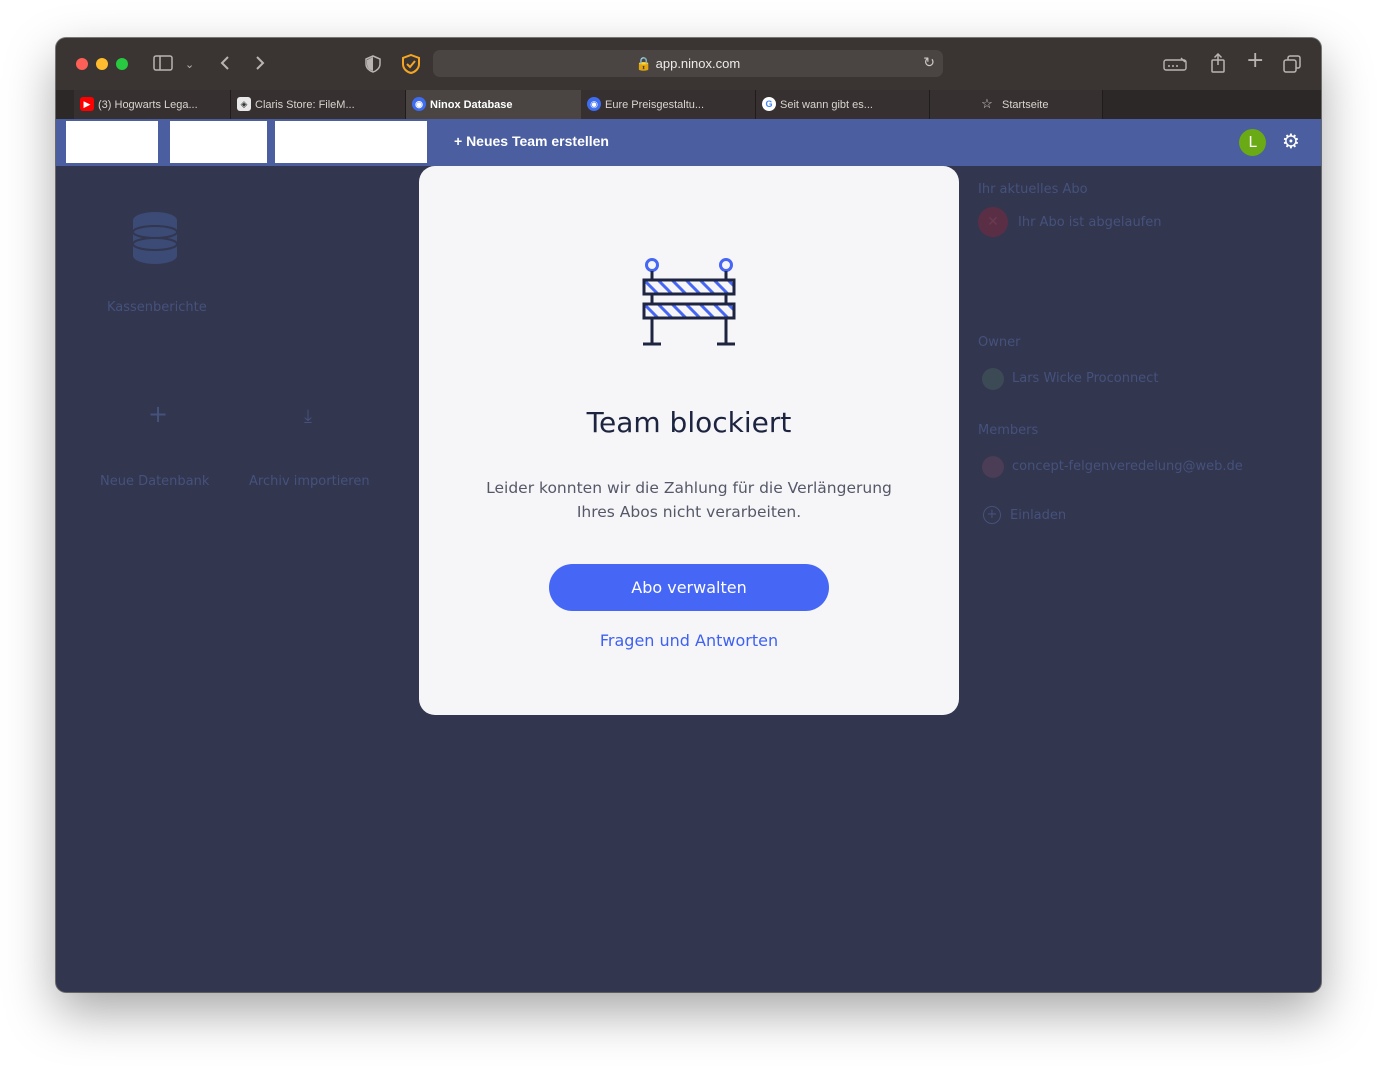 The width and height of the screenshot is (1377, 1066). Describe the element at coordinates (189, 65) in the screenshot. I see `chevron-down-icon: ⌄` at that location.